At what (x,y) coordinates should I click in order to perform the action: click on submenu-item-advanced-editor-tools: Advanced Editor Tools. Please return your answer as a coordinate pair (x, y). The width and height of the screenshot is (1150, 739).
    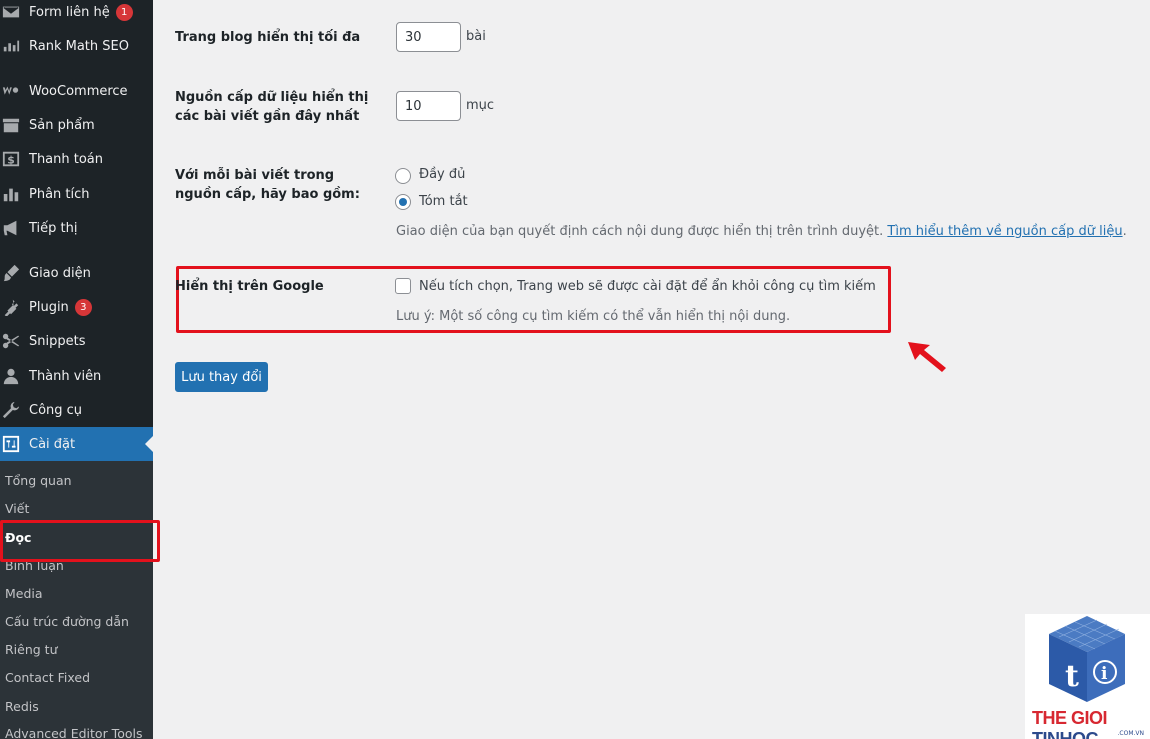
    Looking at the image, I should click on (73, 732).